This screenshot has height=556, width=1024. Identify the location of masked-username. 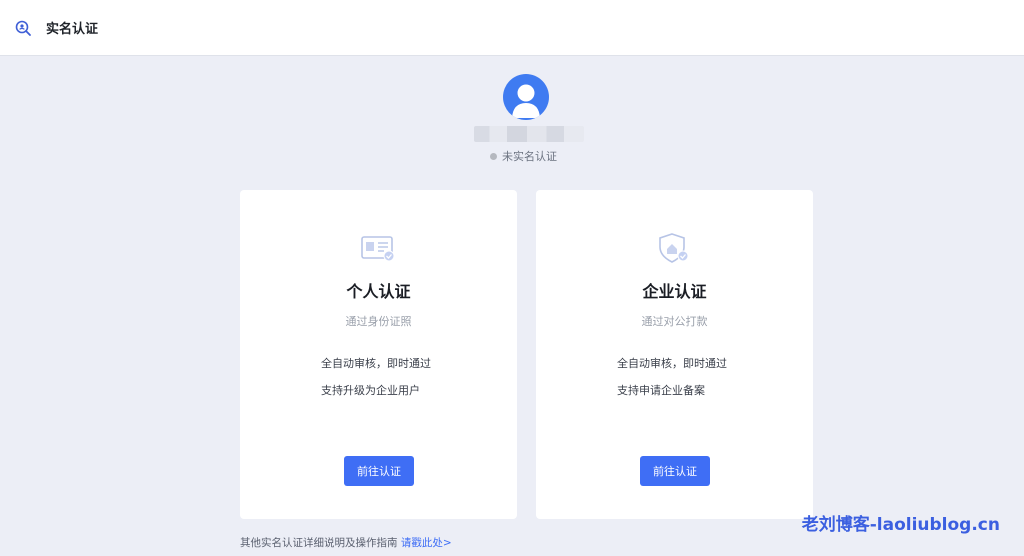
(529, 134).